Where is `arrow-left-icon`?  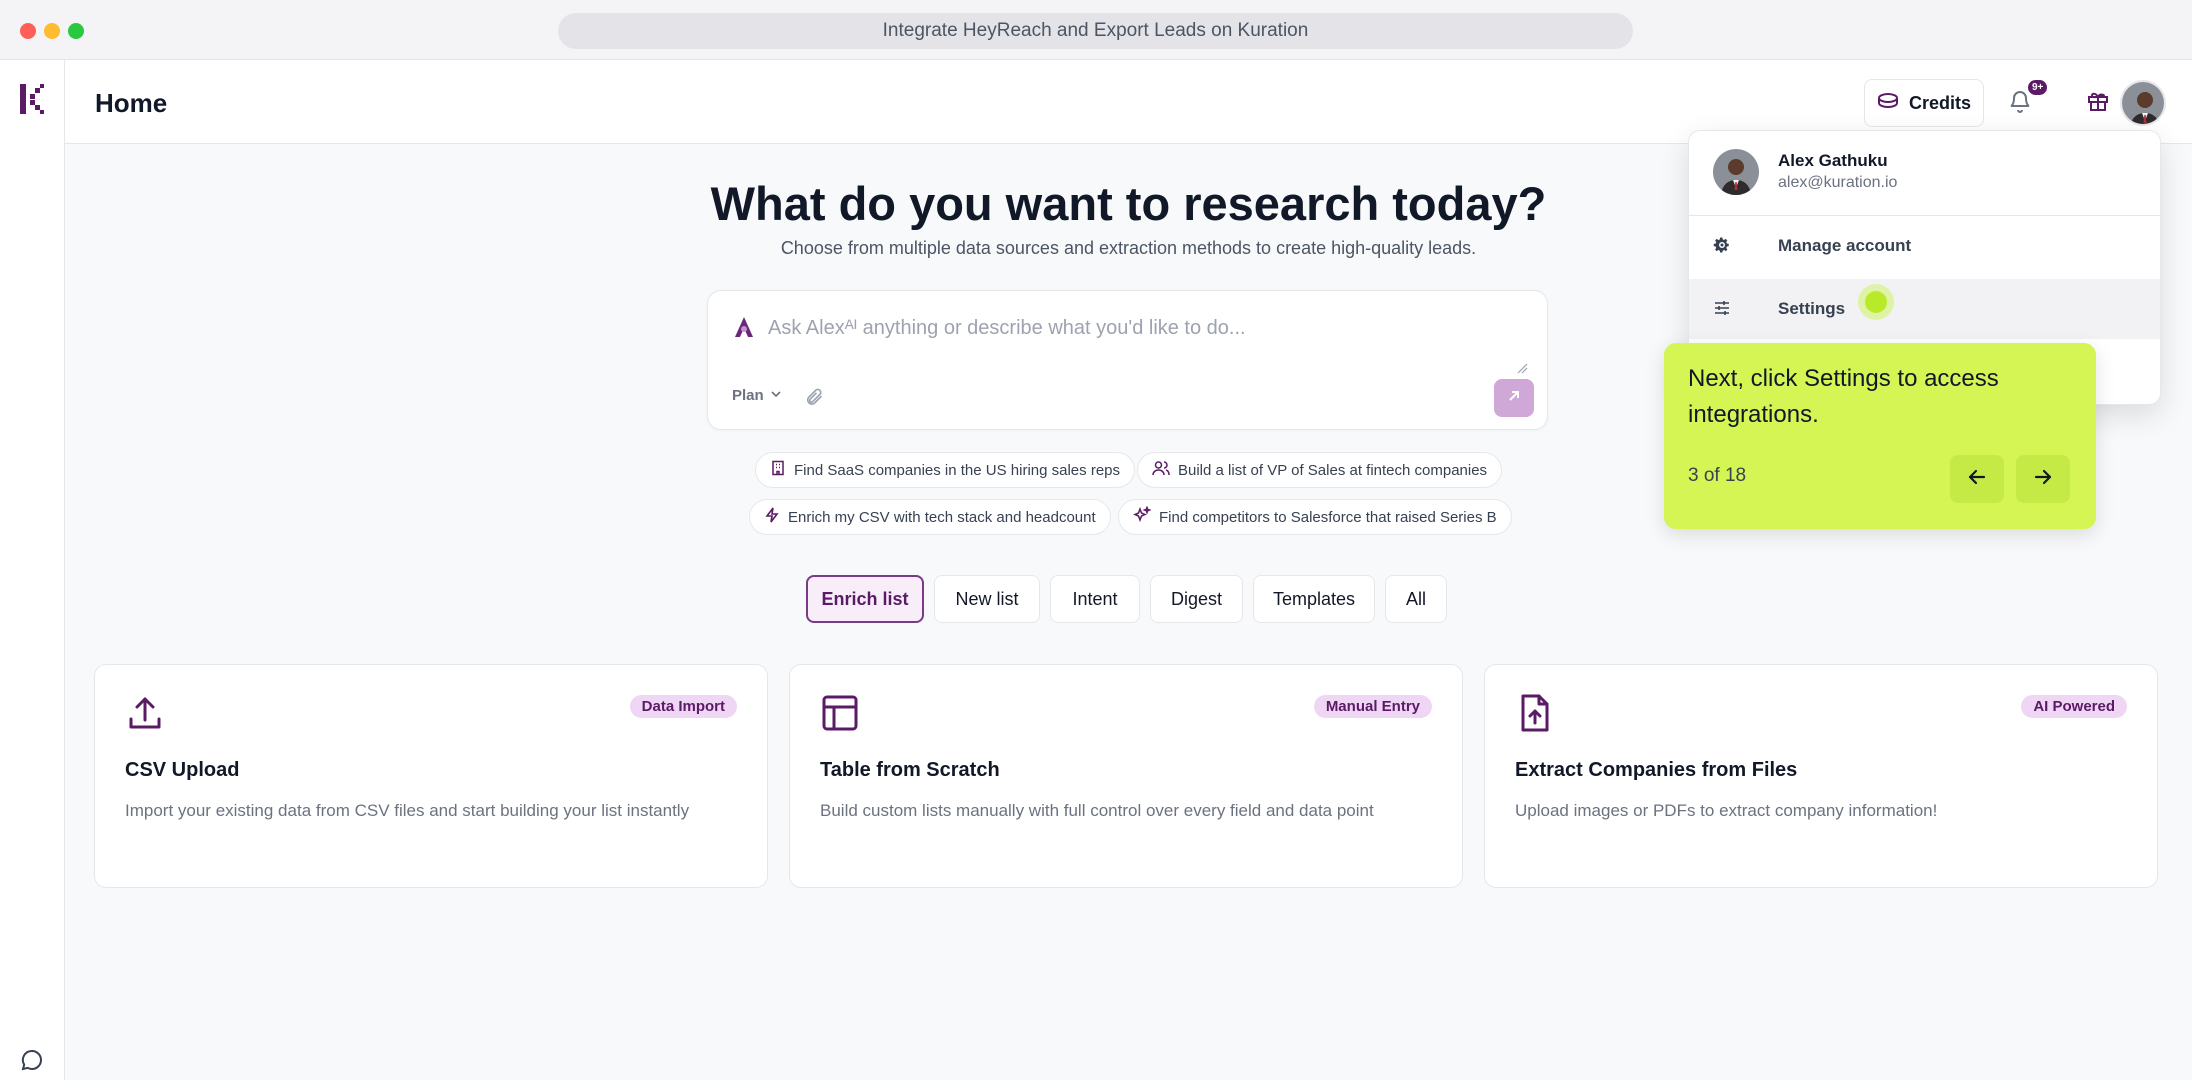
arrow-left-icon is located at coordinates (1977, 479).